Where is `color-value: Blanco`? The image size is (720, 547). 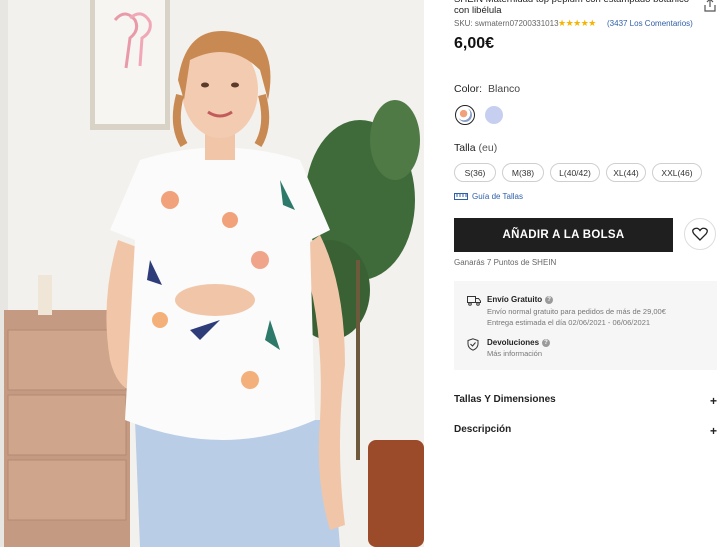 color-value: Blanco is located at coordinates (504, 89).